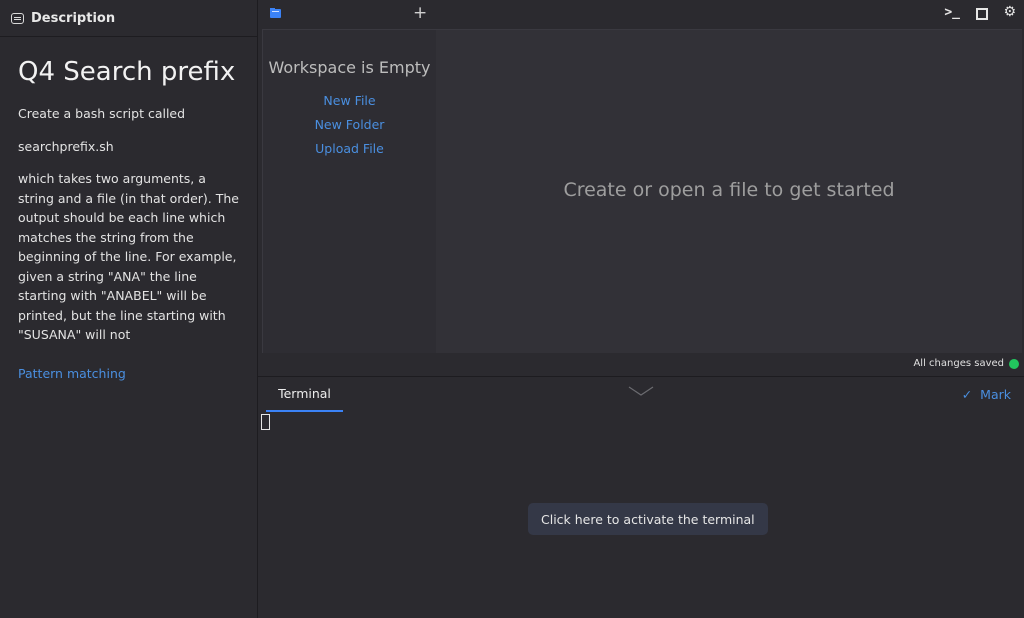  I want to click on mark-button: ✓ Mark, so click(986, 394).